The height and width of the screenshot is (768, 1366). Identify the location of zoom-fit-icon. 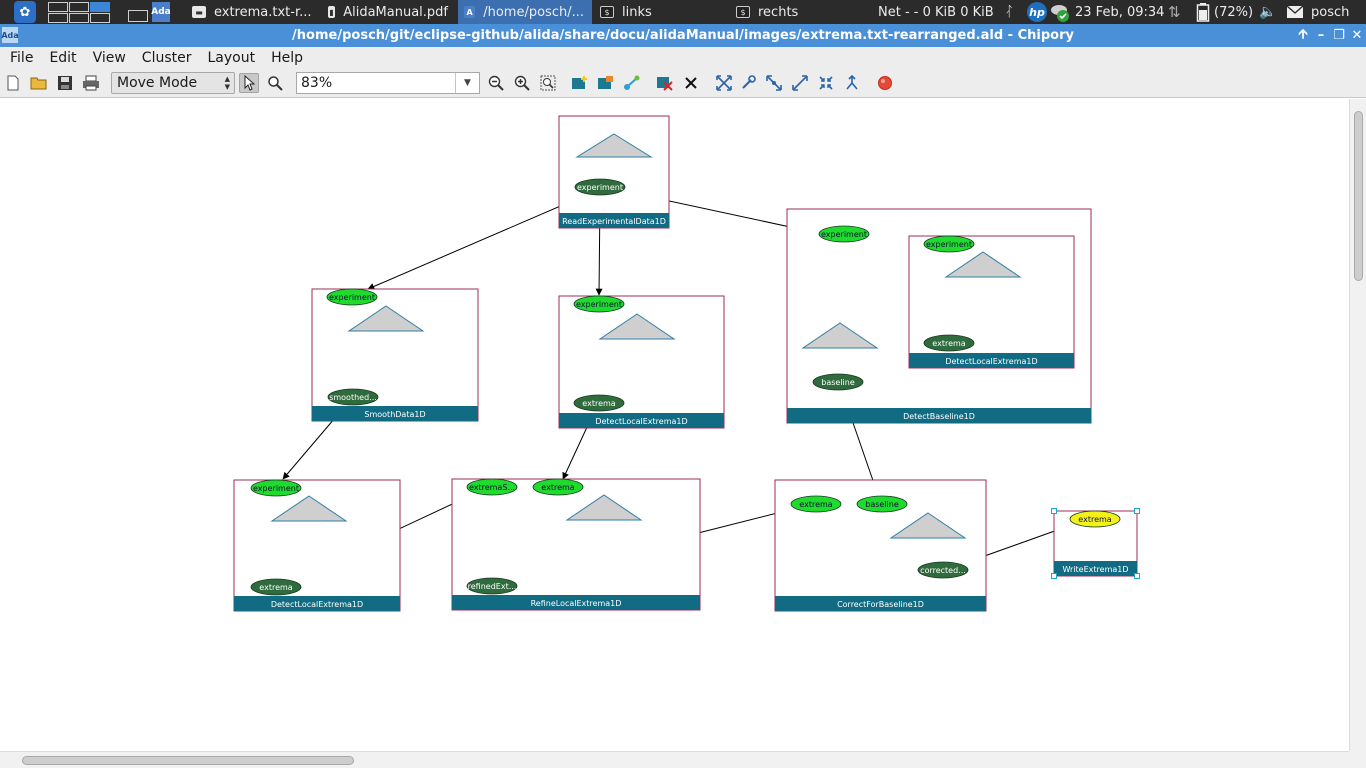
(548, 83).